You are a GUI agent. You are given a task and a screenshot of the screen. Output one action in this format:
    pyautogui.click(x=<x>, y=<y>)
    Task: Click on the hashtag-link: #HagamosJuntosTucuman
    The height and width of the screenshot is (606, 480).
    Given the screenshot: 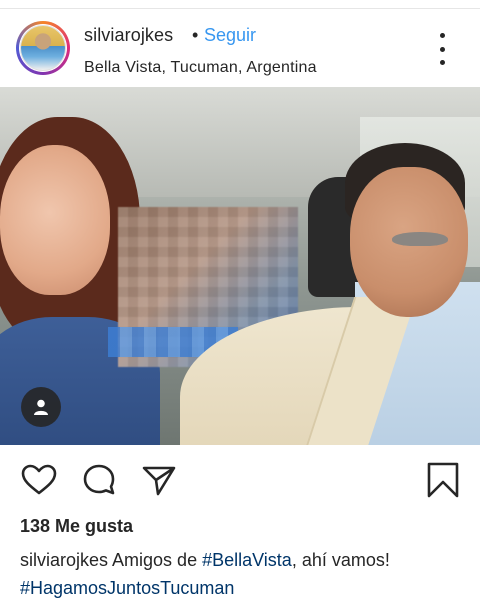 What is the action you would take?
    pyautogui.click(x=127, y=588)
    